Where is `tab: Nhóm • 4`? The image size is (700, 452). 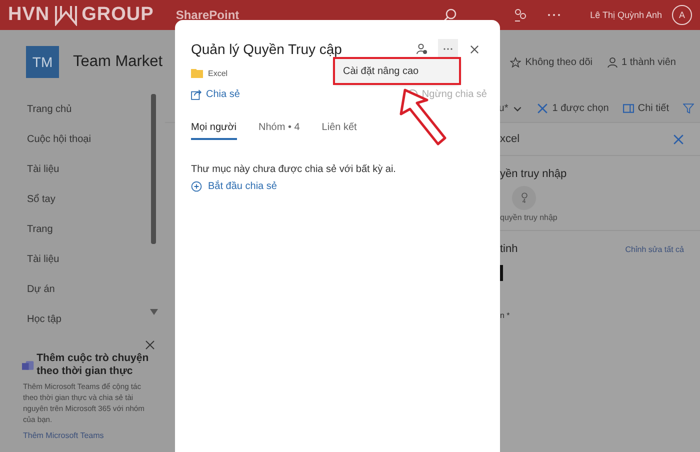 tab: Nhóm • 4 is located at coordinates (279, 128).